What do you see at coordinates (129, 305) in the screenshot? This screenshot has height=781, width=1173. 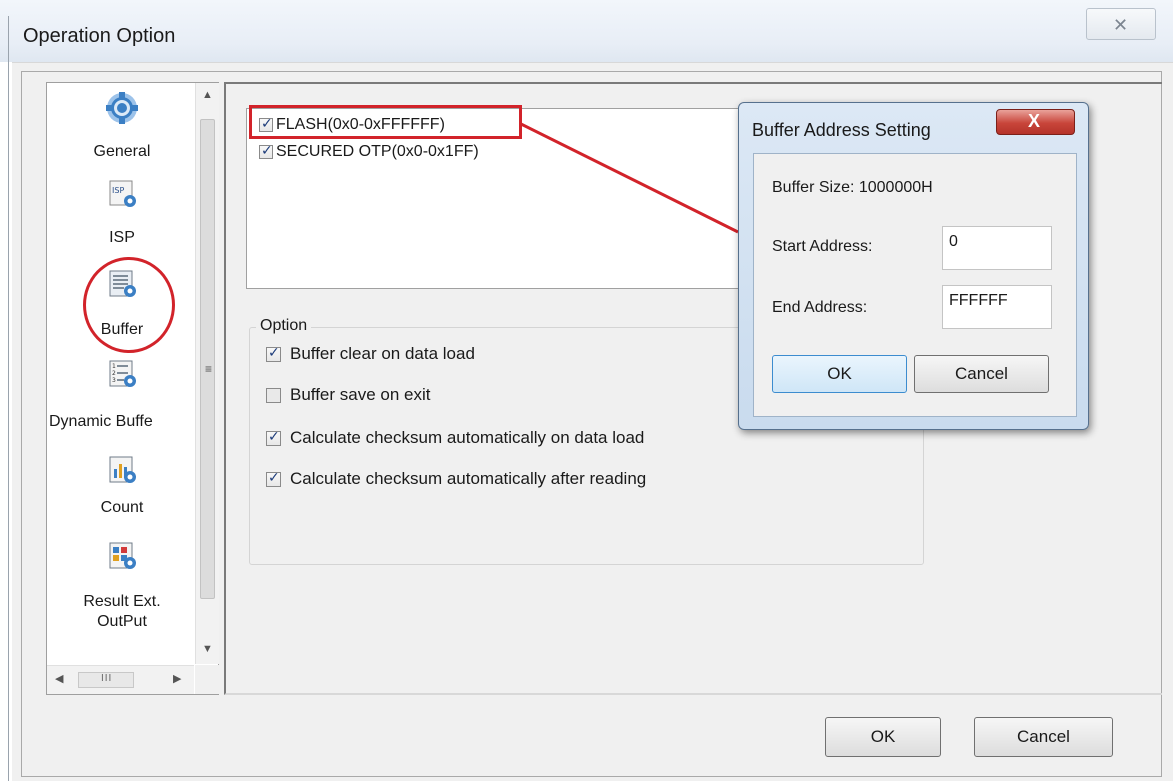 I see `buffer-highlight-circle` at bounding box center [129, 305].